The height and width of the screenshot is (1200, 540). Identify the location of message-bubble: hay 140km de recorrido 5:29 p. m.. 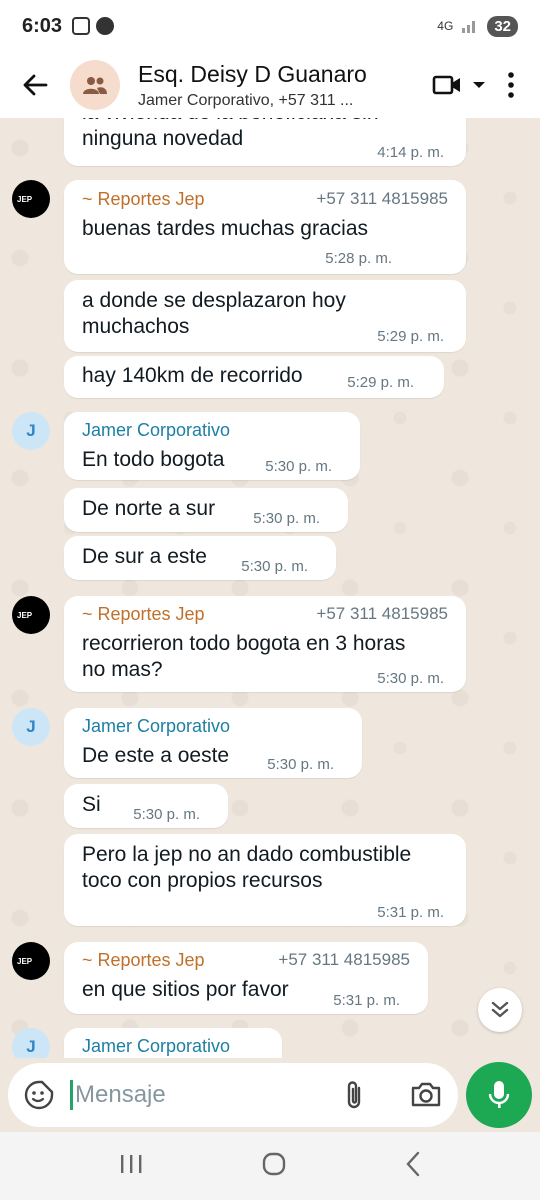
(254, 377).